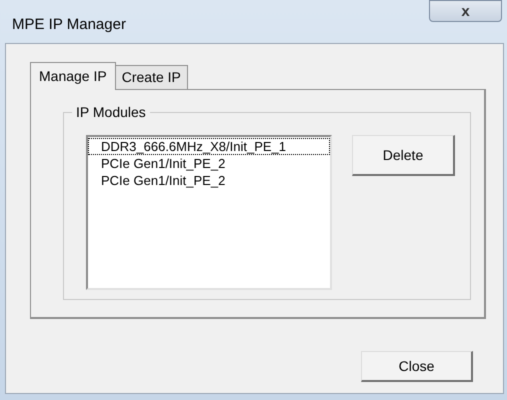 This screenshot has width=507, height=400. I want to click on window-title: MPE IP Manager, so click(69, 25).